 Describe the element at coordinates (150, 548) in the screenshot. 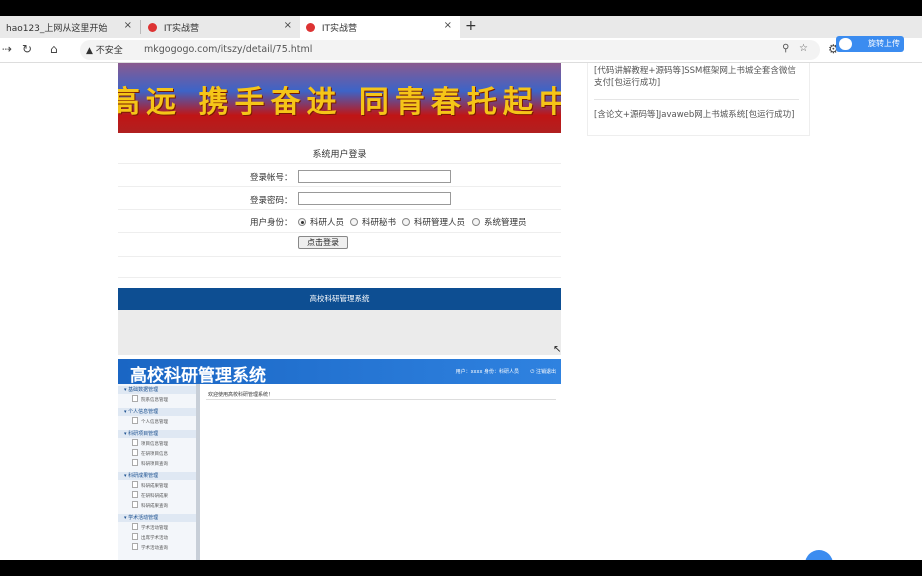

I see `menu-item: 学术活动查询` at that location.